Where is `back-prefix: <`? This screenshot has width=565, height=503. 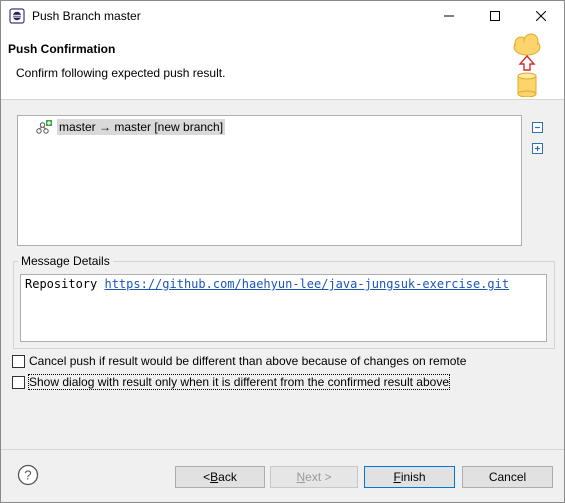
back-prefix: < is located at coordinates (207, 477).